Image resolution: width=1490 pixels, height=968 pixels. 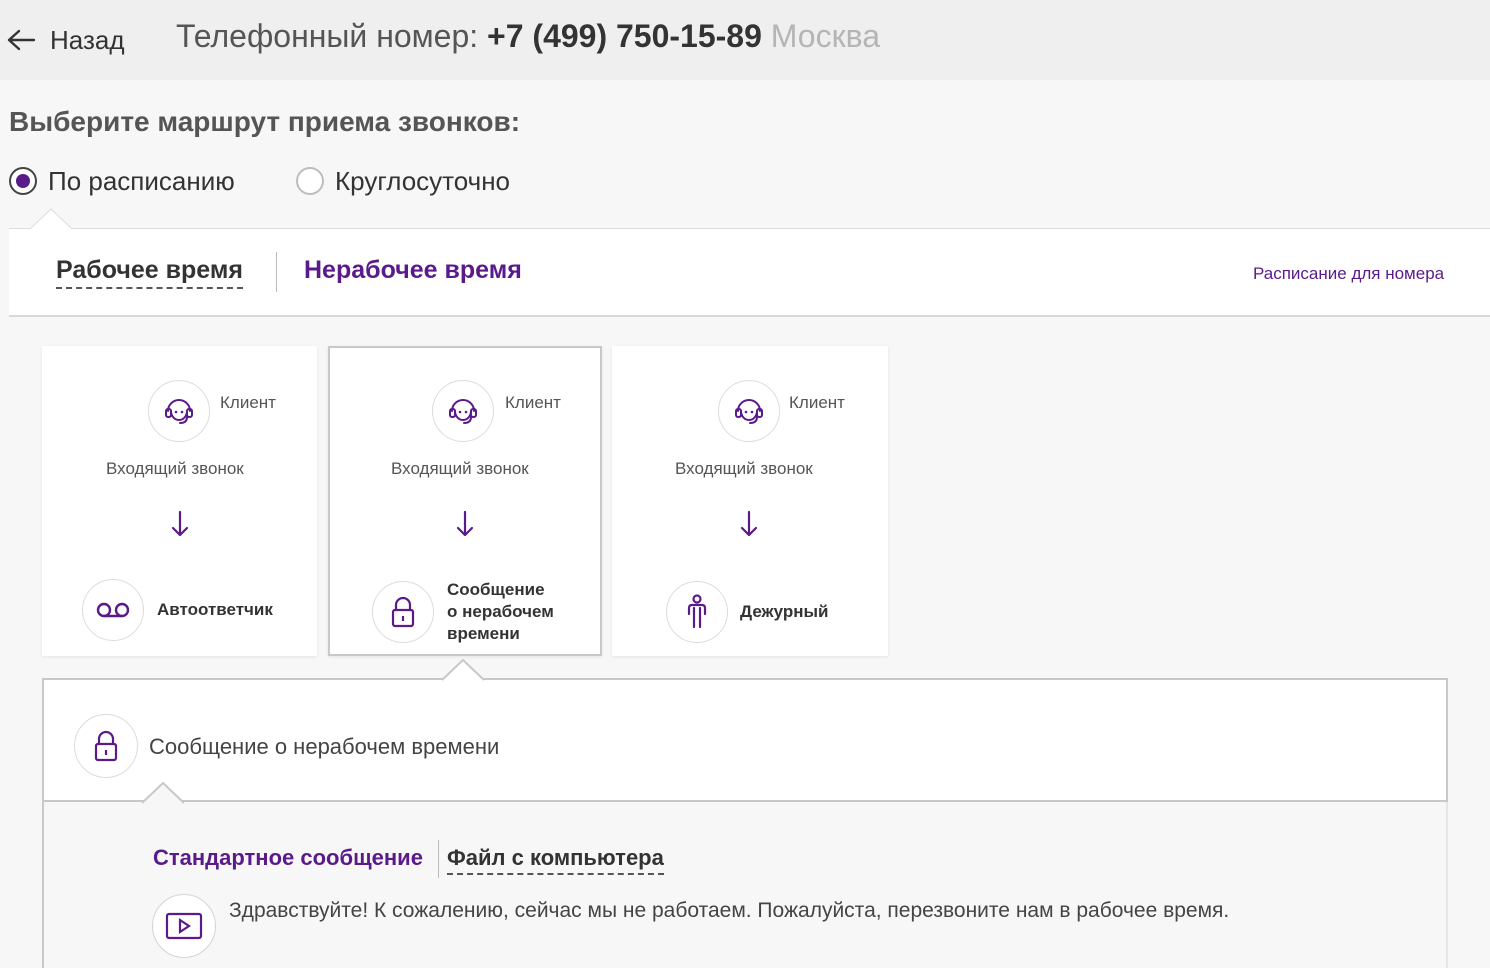 I want to click on route-card-duty: Клиент Входящий звонок Дежурный, so click(x=750, y=501).